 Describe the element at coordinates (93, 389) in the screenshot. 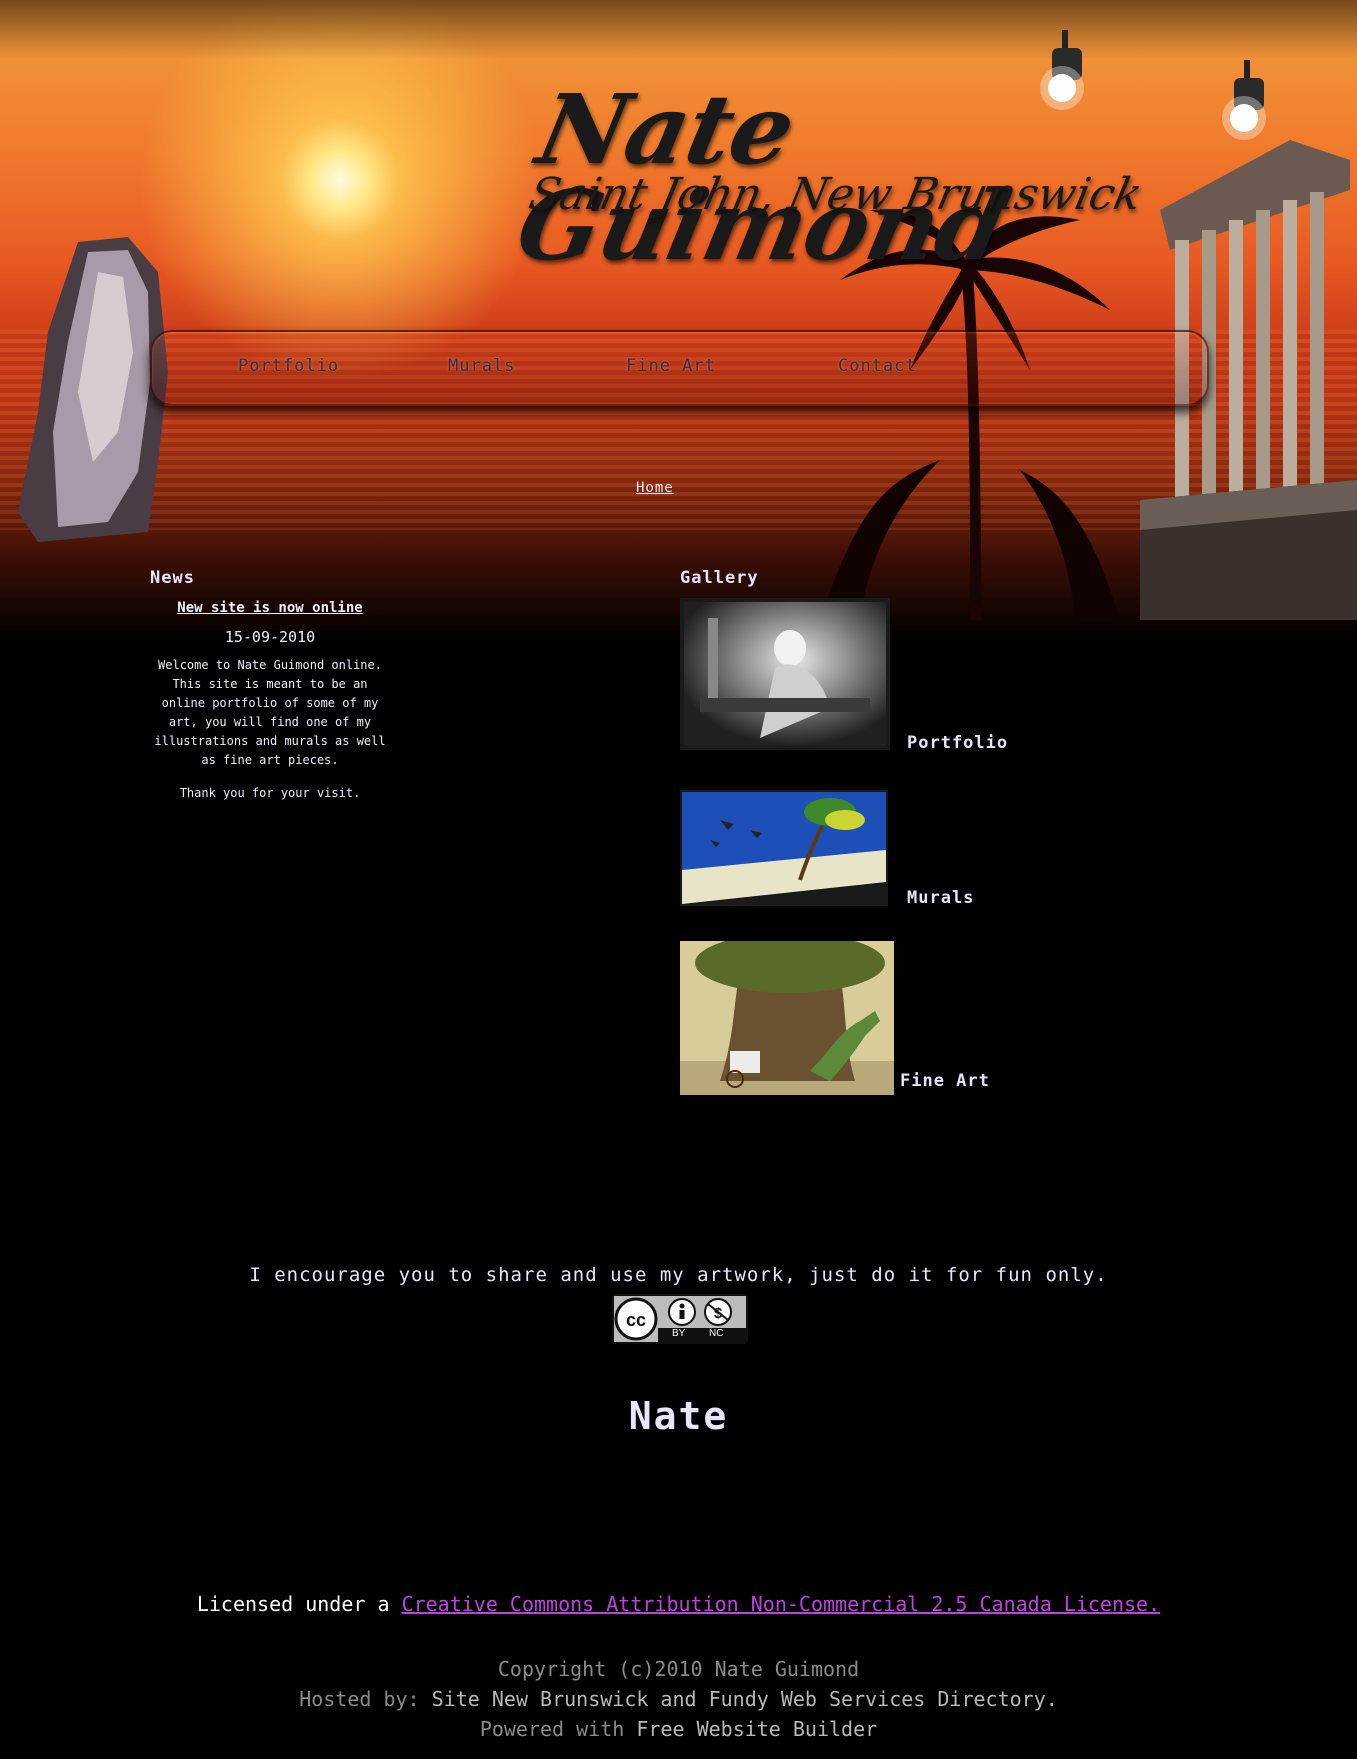

I see `standing-stone-image` at that location.